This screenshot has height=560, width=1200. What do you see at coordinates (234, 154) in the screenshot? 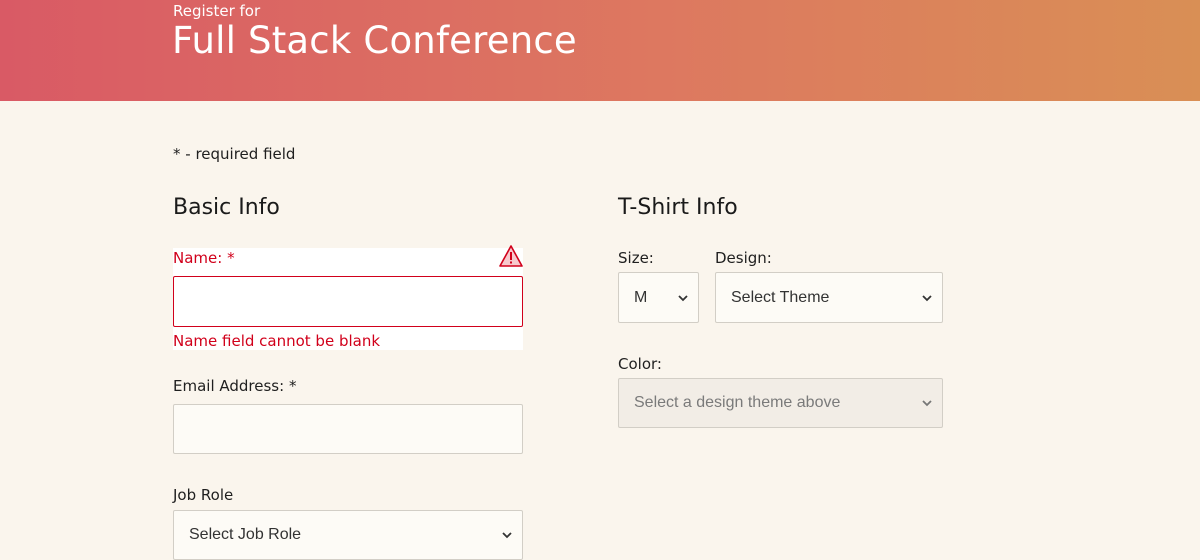
I see `required-field-note: * - required field` at bounding box center [234, 154].